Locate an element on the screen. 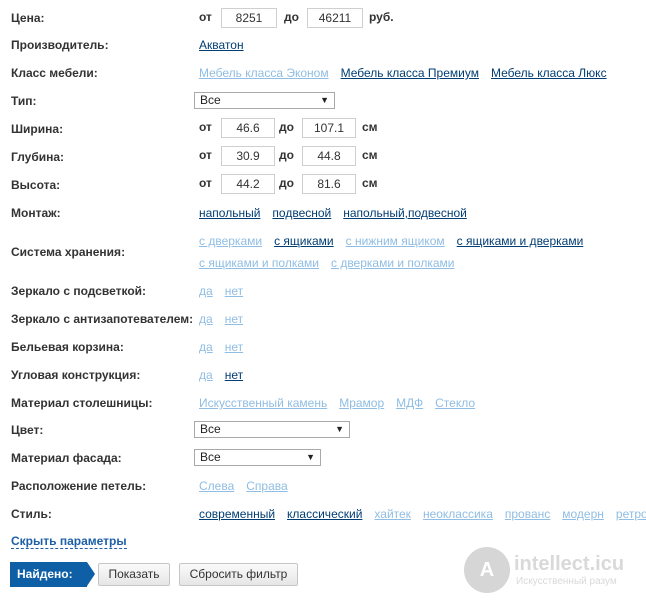 This screenshot has width=646, height=612. price-from-label: от is located at coordinates (205, 17).